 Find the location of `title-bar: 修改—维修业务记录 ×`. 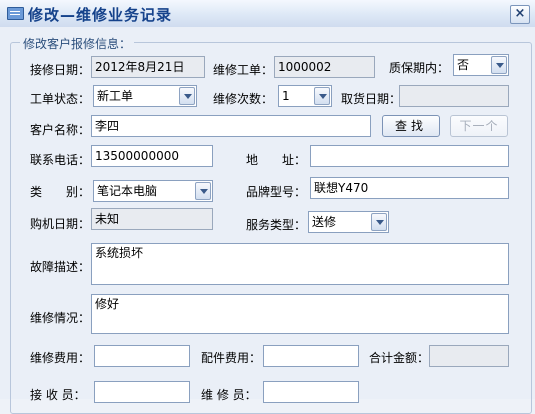

title-bar: 修改—维修业务记录 × is located at coordinates (267, 14).